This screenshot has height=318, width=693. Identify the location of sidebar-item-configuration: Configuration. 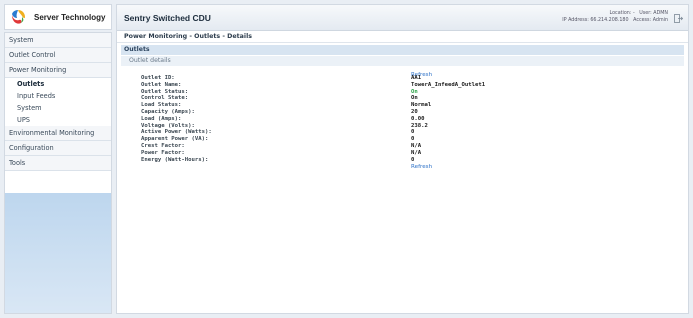
(58, 148).